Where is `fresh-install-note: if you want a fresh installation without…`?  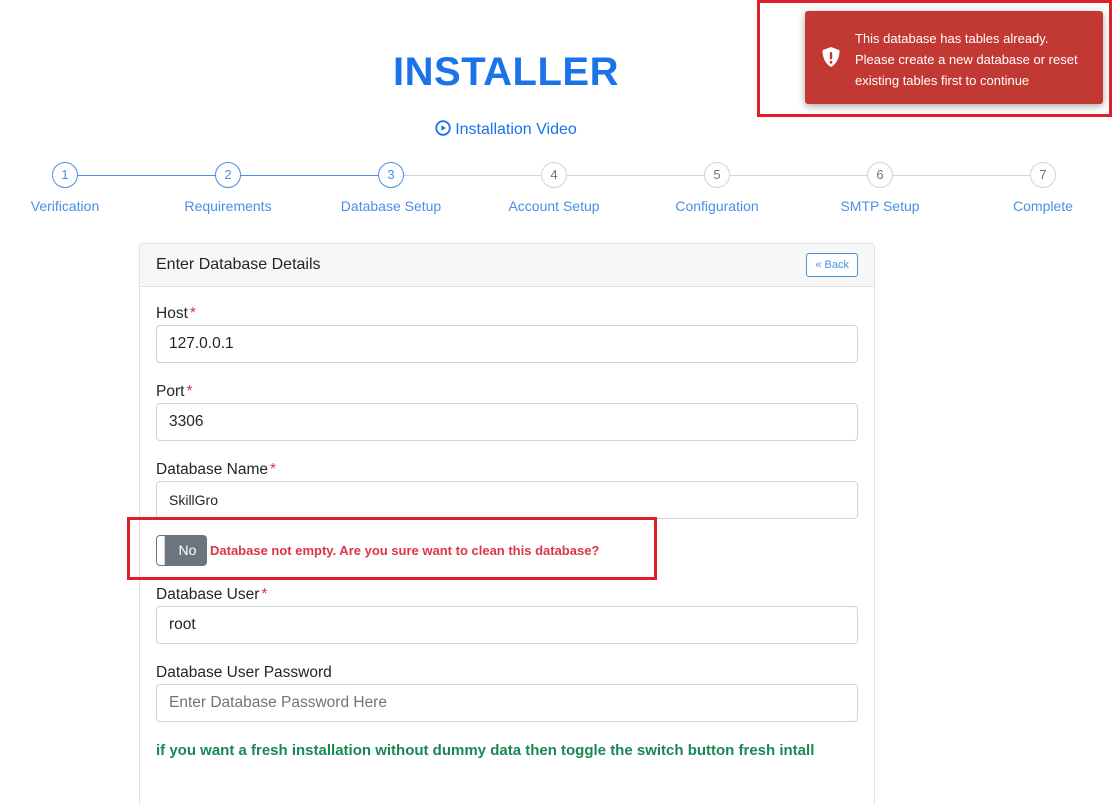 fresh-install-note: if you want a fresh installation without… is located at coordinates (485, 750).